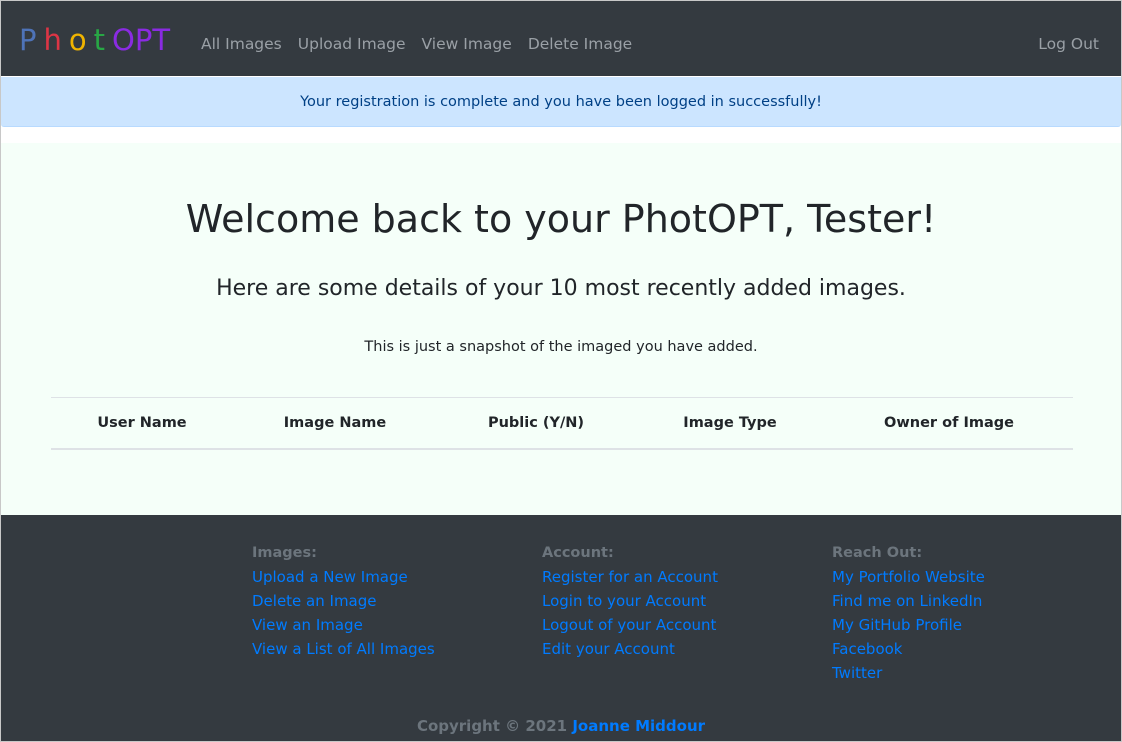 This screenshot has width=1122, height=742. What do you see at coordinates (28, 40) in the screenshot?
I see `brand-letter: P` at bounding box center [28, 40].